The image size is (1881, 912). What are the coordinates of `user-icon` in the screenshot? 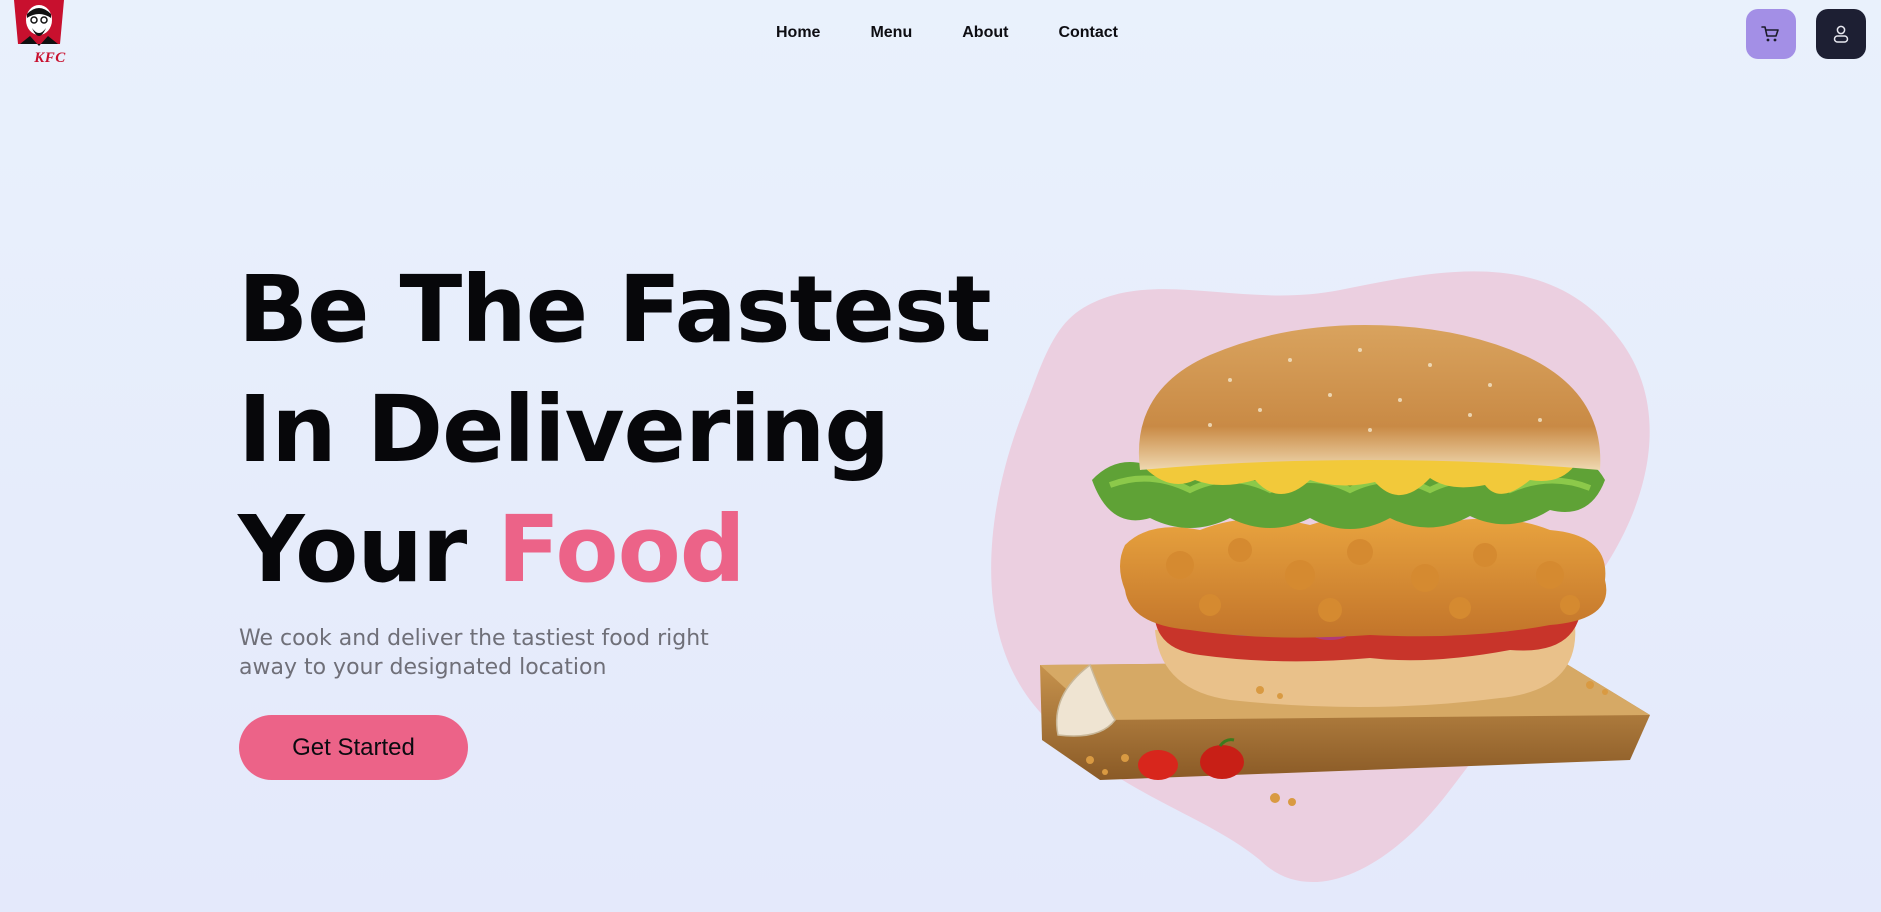 It's located at (1841, 34).